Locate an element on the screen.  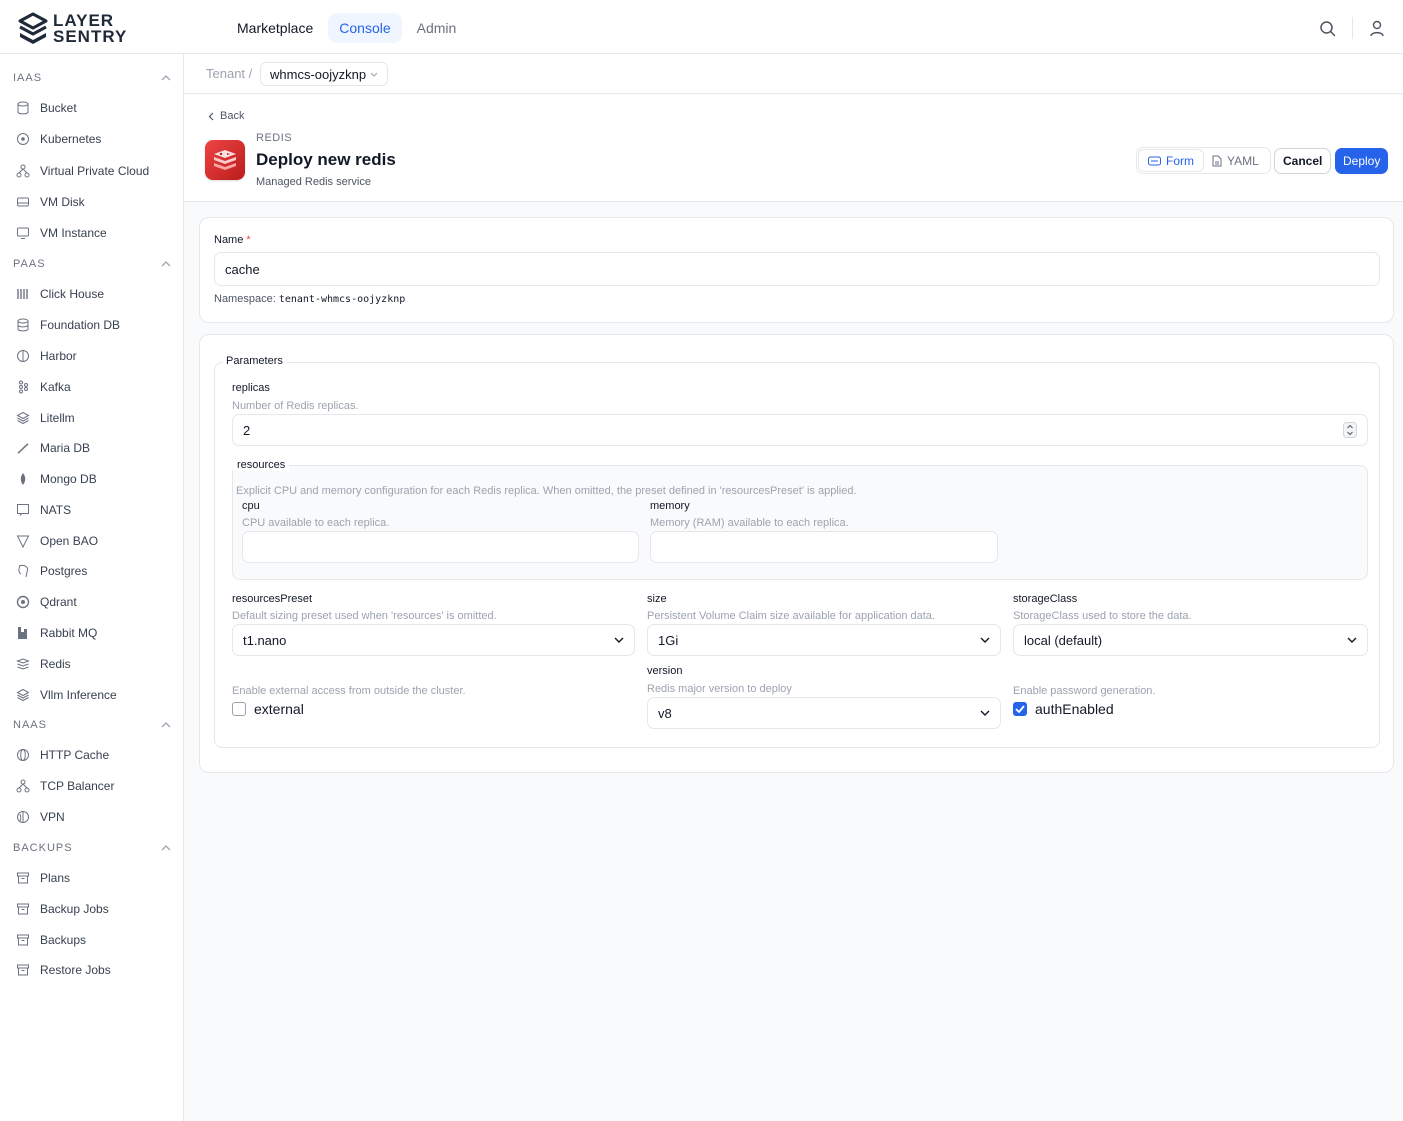
name-input: cache is located at coordinates (797, 269).